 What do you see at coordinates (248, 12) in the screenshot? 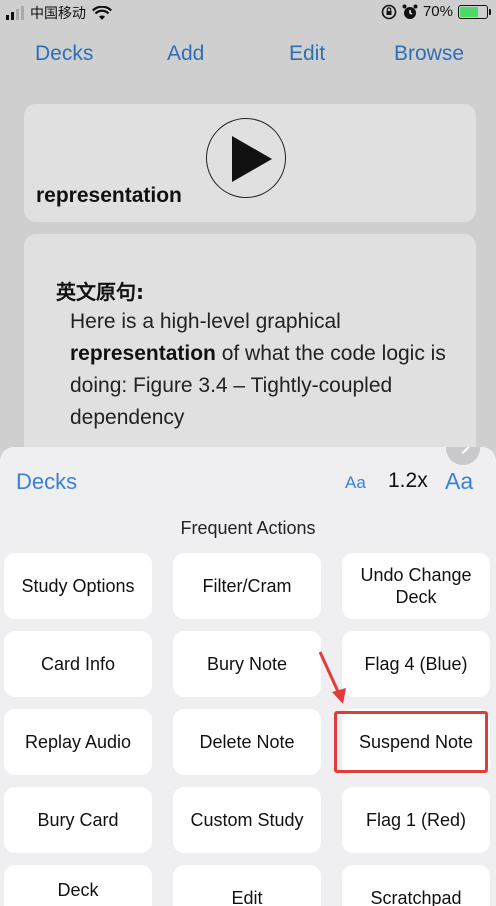
I see `status-bar: 中国移动 70%` at bounding box center [248, 12].